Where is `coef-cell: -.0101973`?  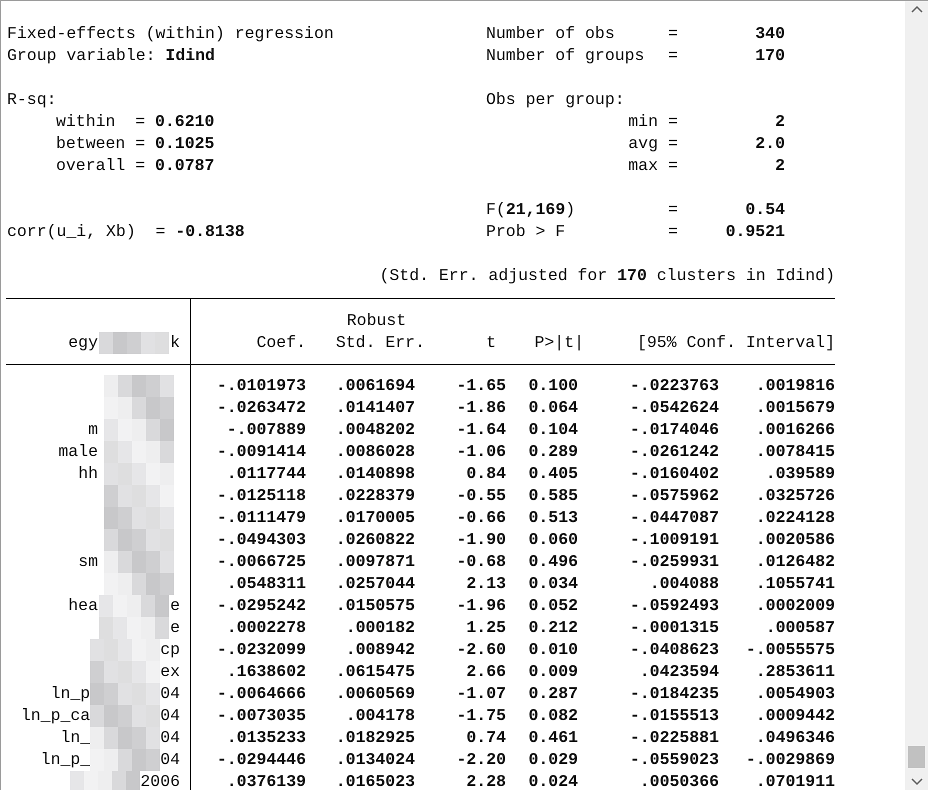
coef-cell: -.0101973 is located at coordinates (261, 386).